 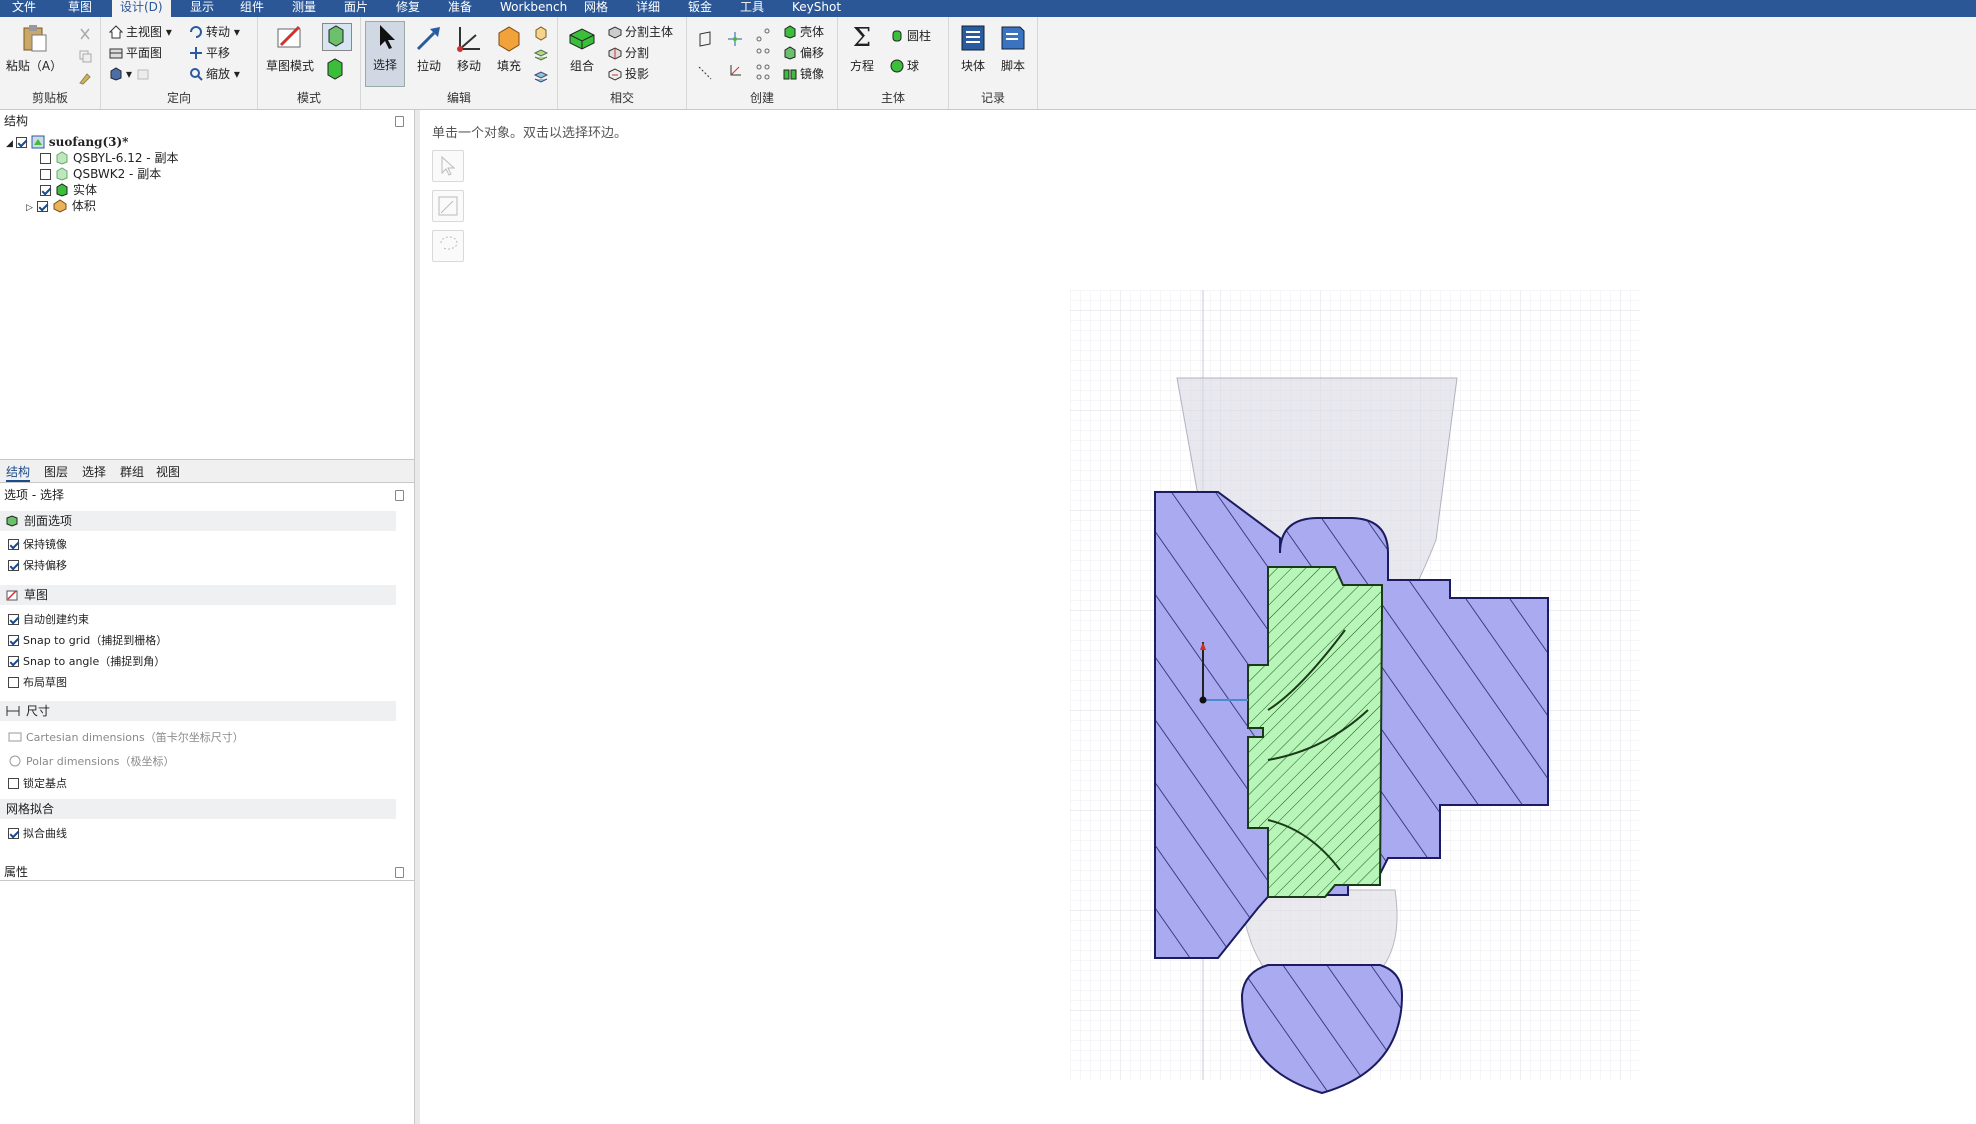 I want to click on menu-tab-tools: 工具, so click(x=752, y=8).